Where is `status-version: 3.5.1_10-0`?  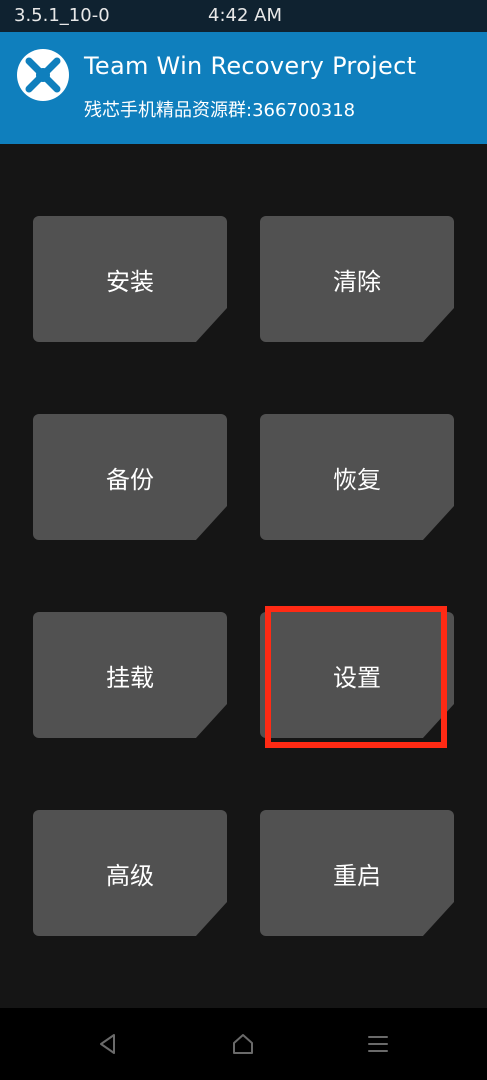
status-version: 3.5.1_10-0 is located at coordinates (62, 15).